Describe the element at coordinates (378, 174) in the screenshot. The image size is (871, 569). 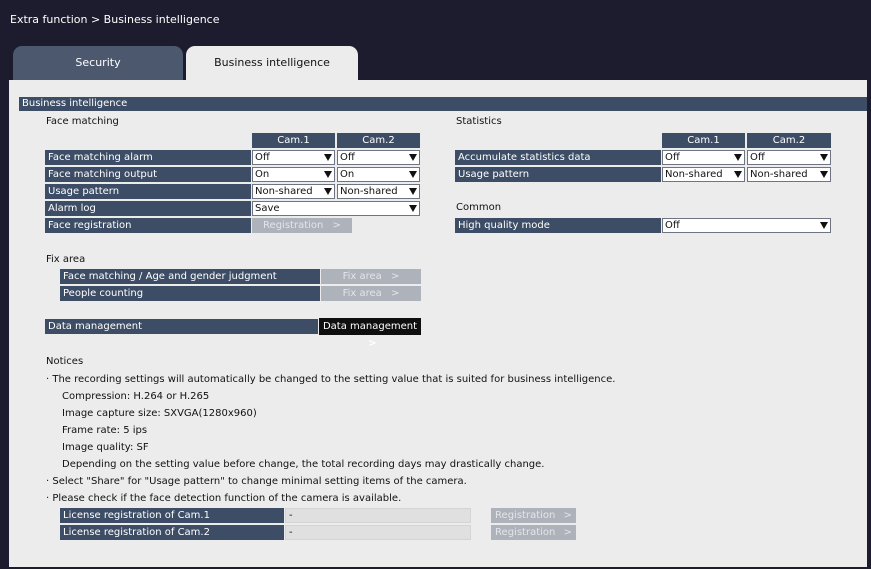
I see `face-matching-output-cam2-select: On` at that location.